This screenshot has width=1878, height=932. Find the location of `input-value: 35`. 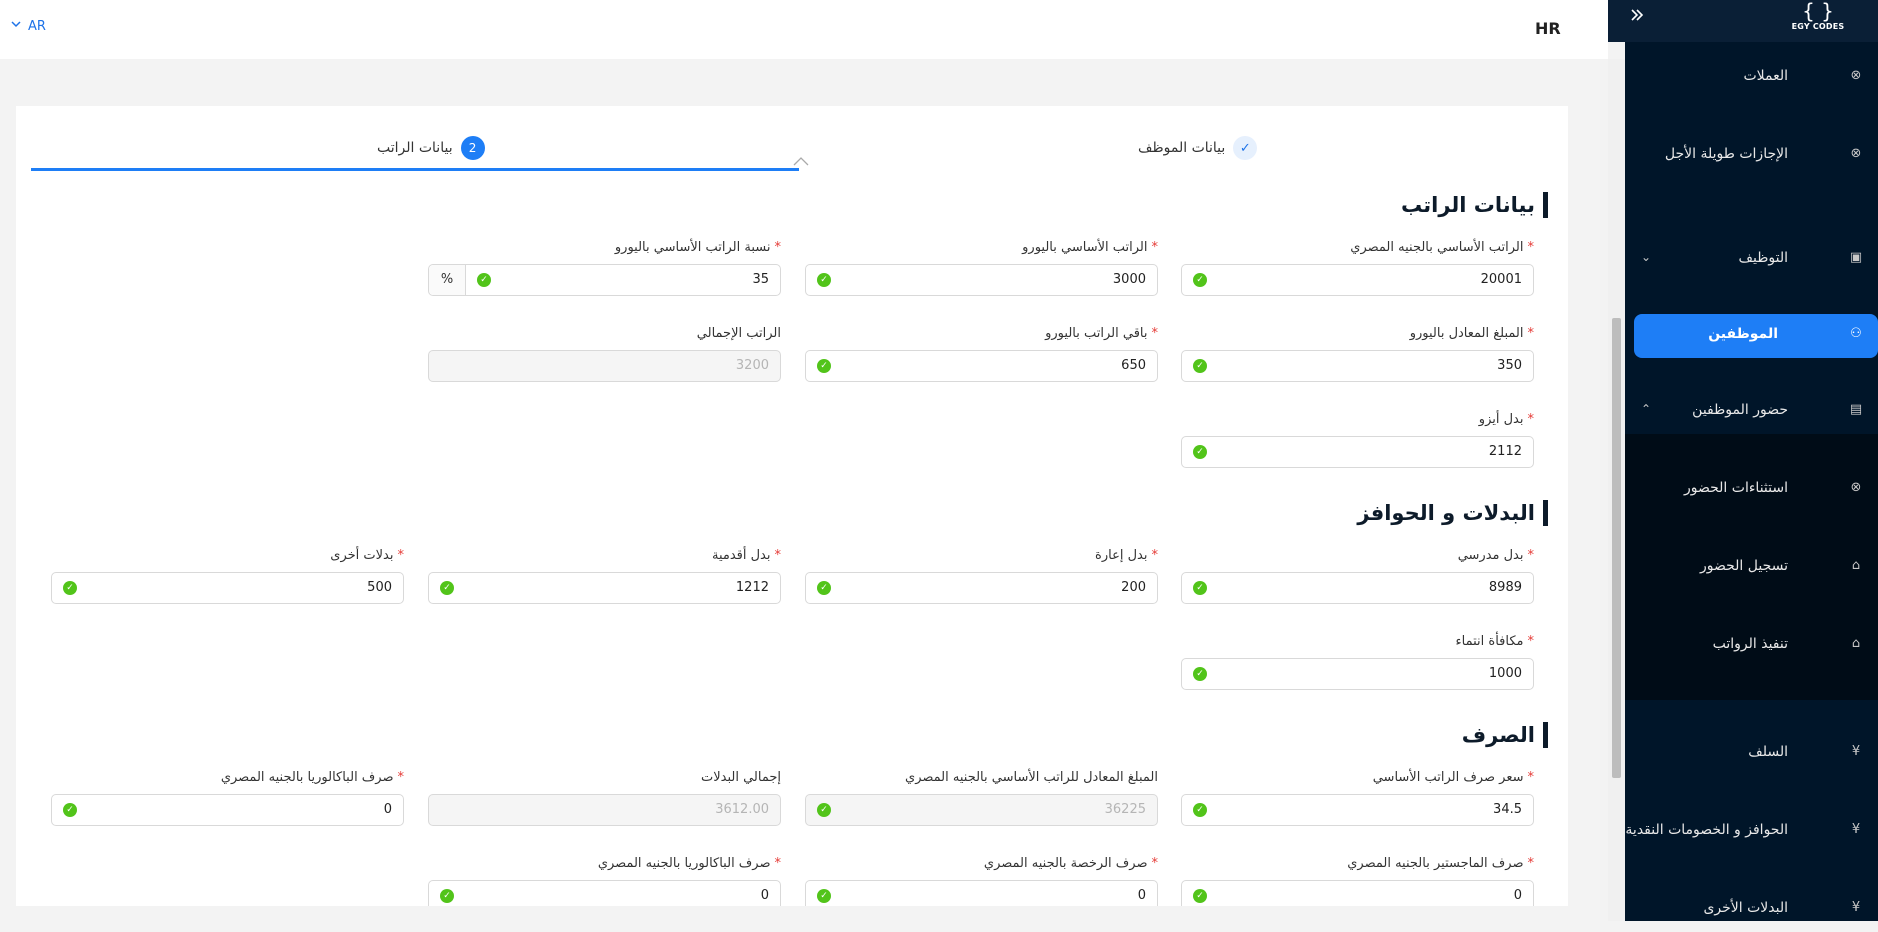

input-value: 35 is located at coordinates (760, 279).